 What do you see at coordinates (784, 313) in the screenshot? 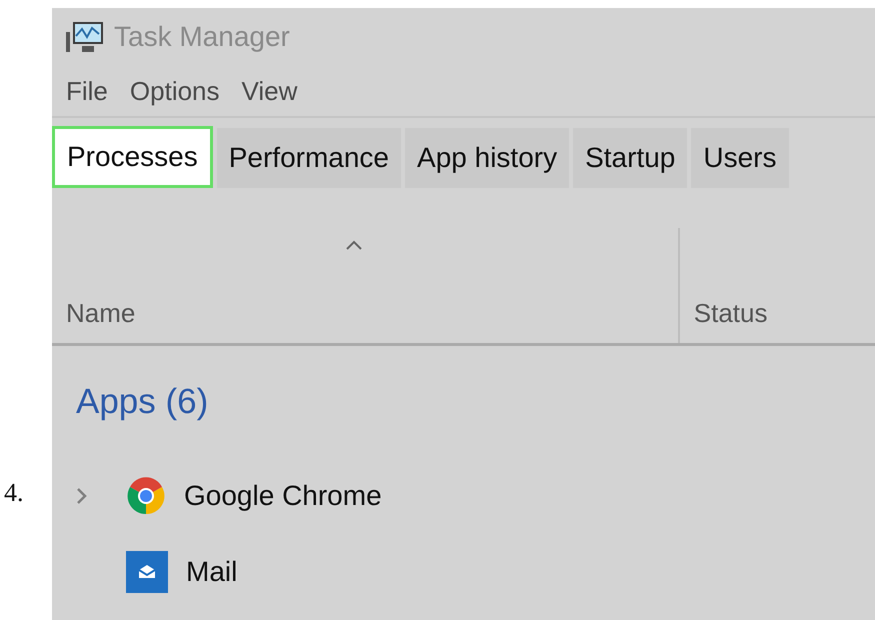
I see `column-header: Status` at bounding box center [784, 313].